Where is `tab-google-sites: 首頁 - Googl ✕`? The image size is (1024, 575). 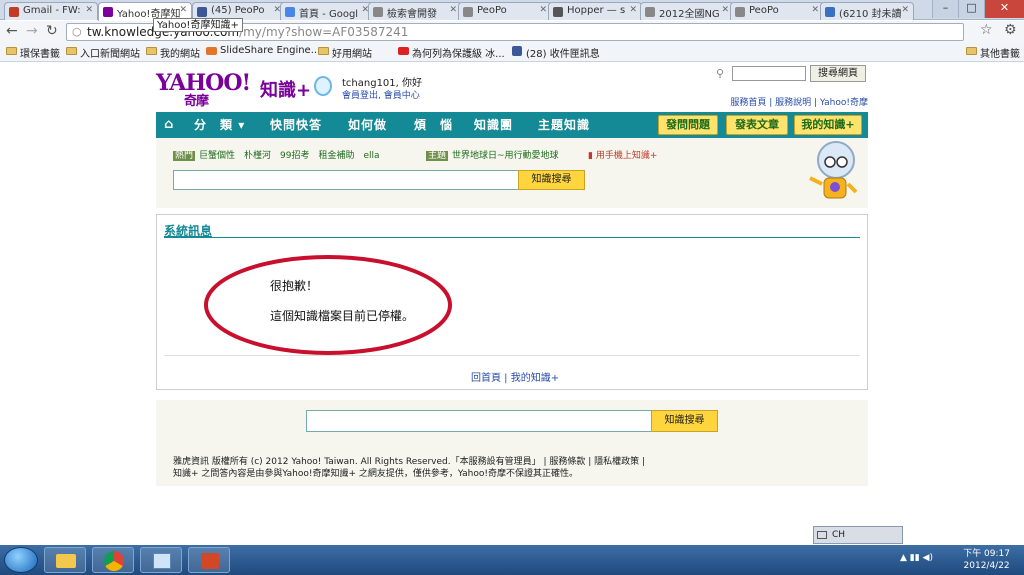
tab-google-sites: 首頁 - Googl ✕ is located at coordinates (327, 11).